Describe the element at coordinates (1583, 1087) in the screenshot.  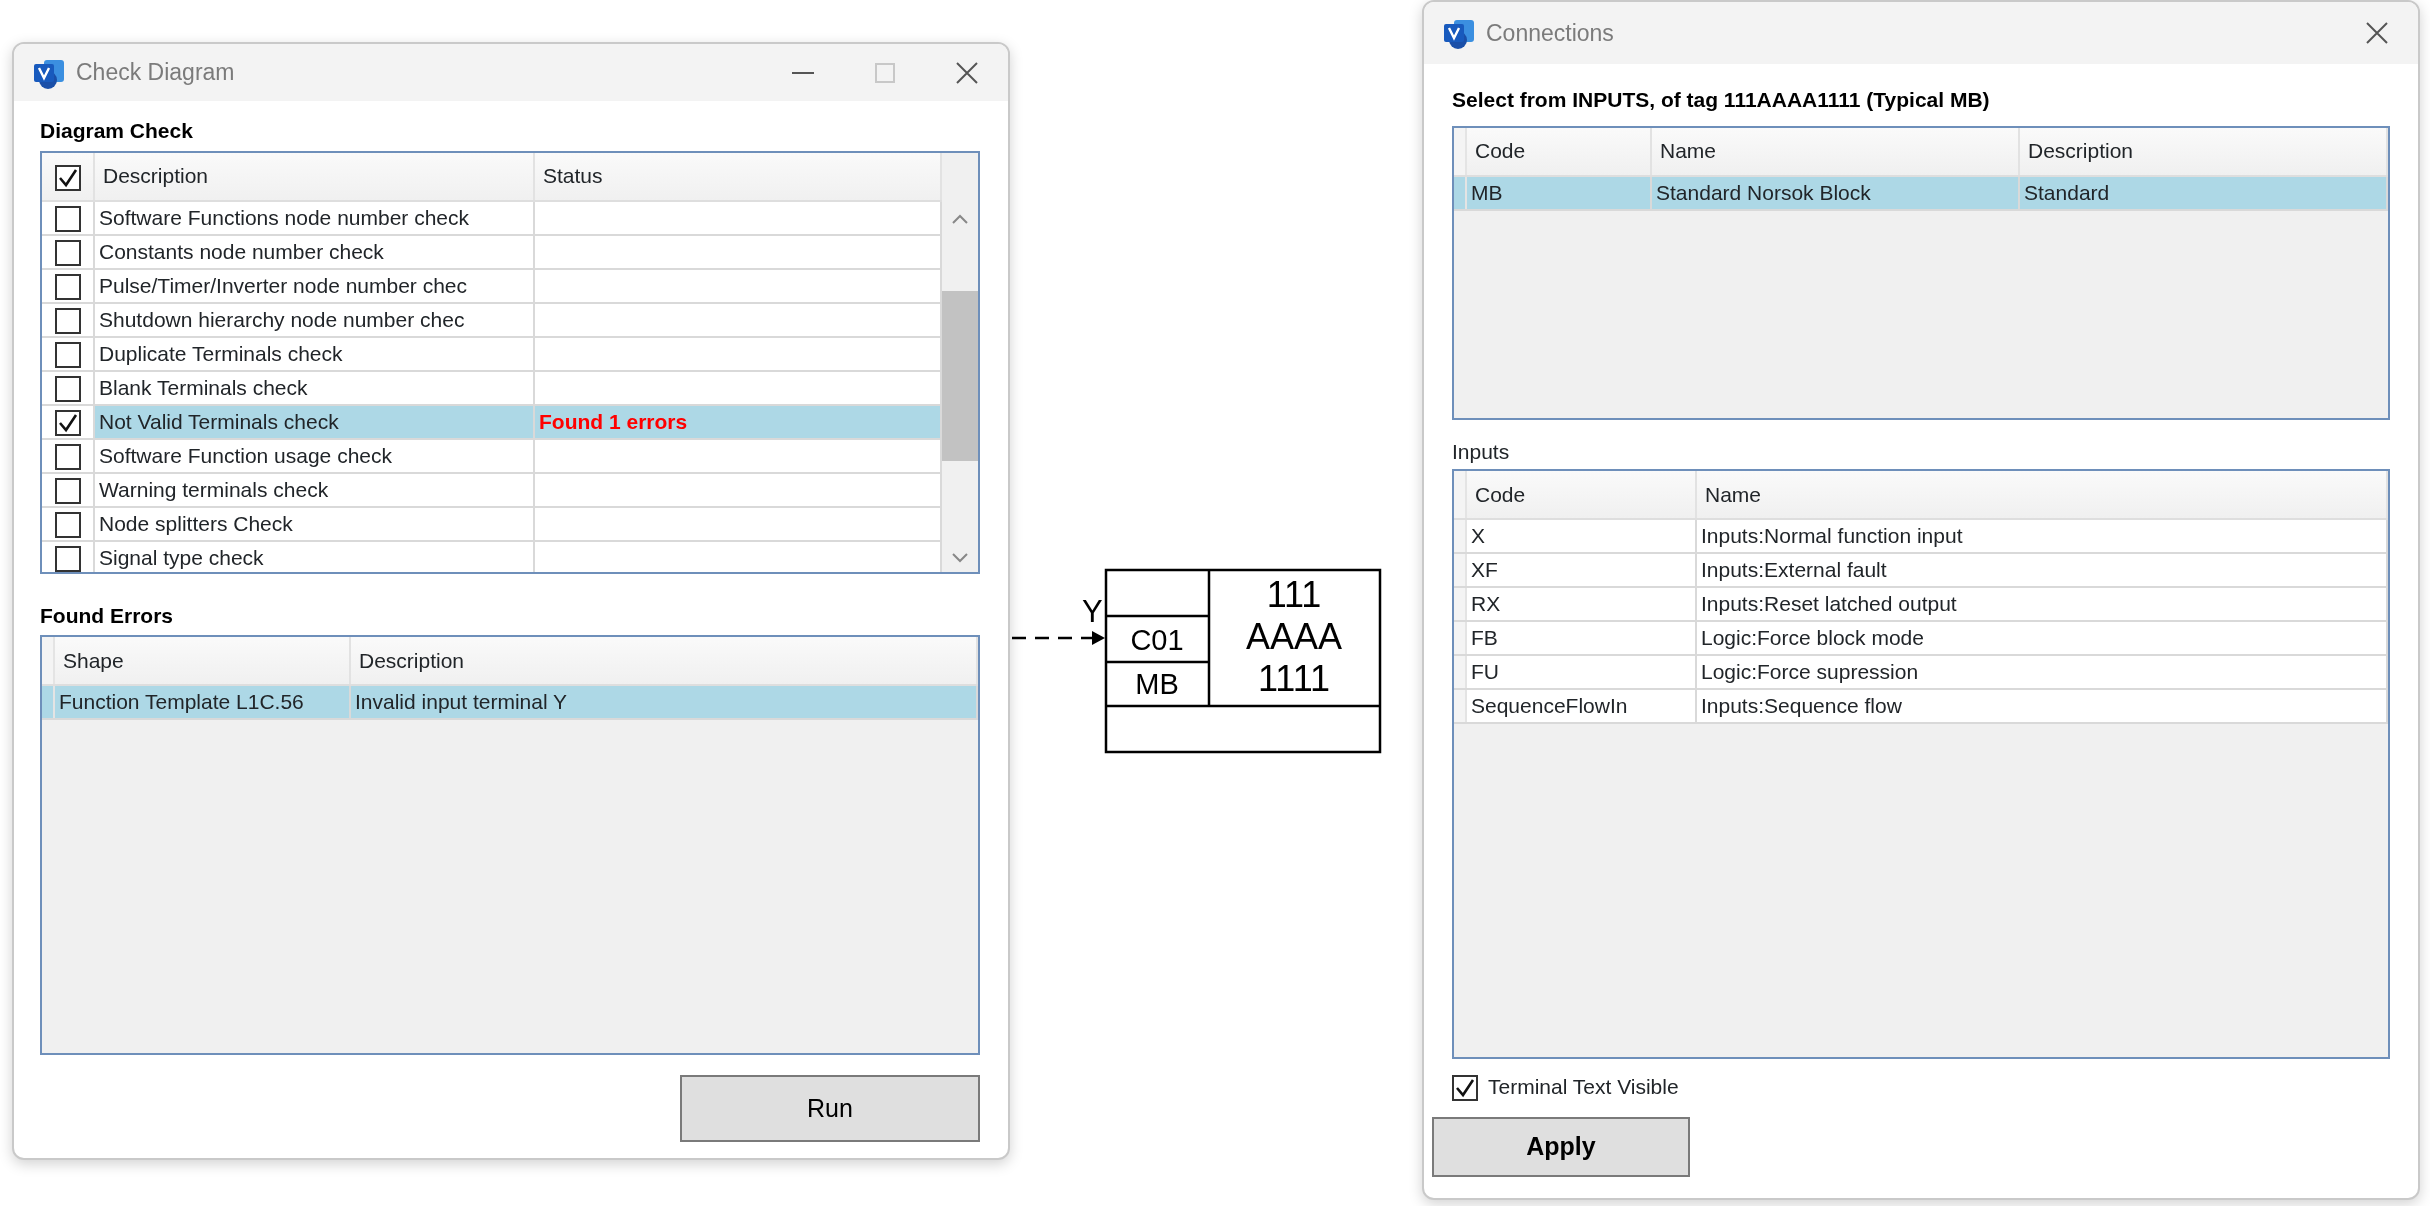
I see `checkbox-label: Terminal Text Visible` at that location.